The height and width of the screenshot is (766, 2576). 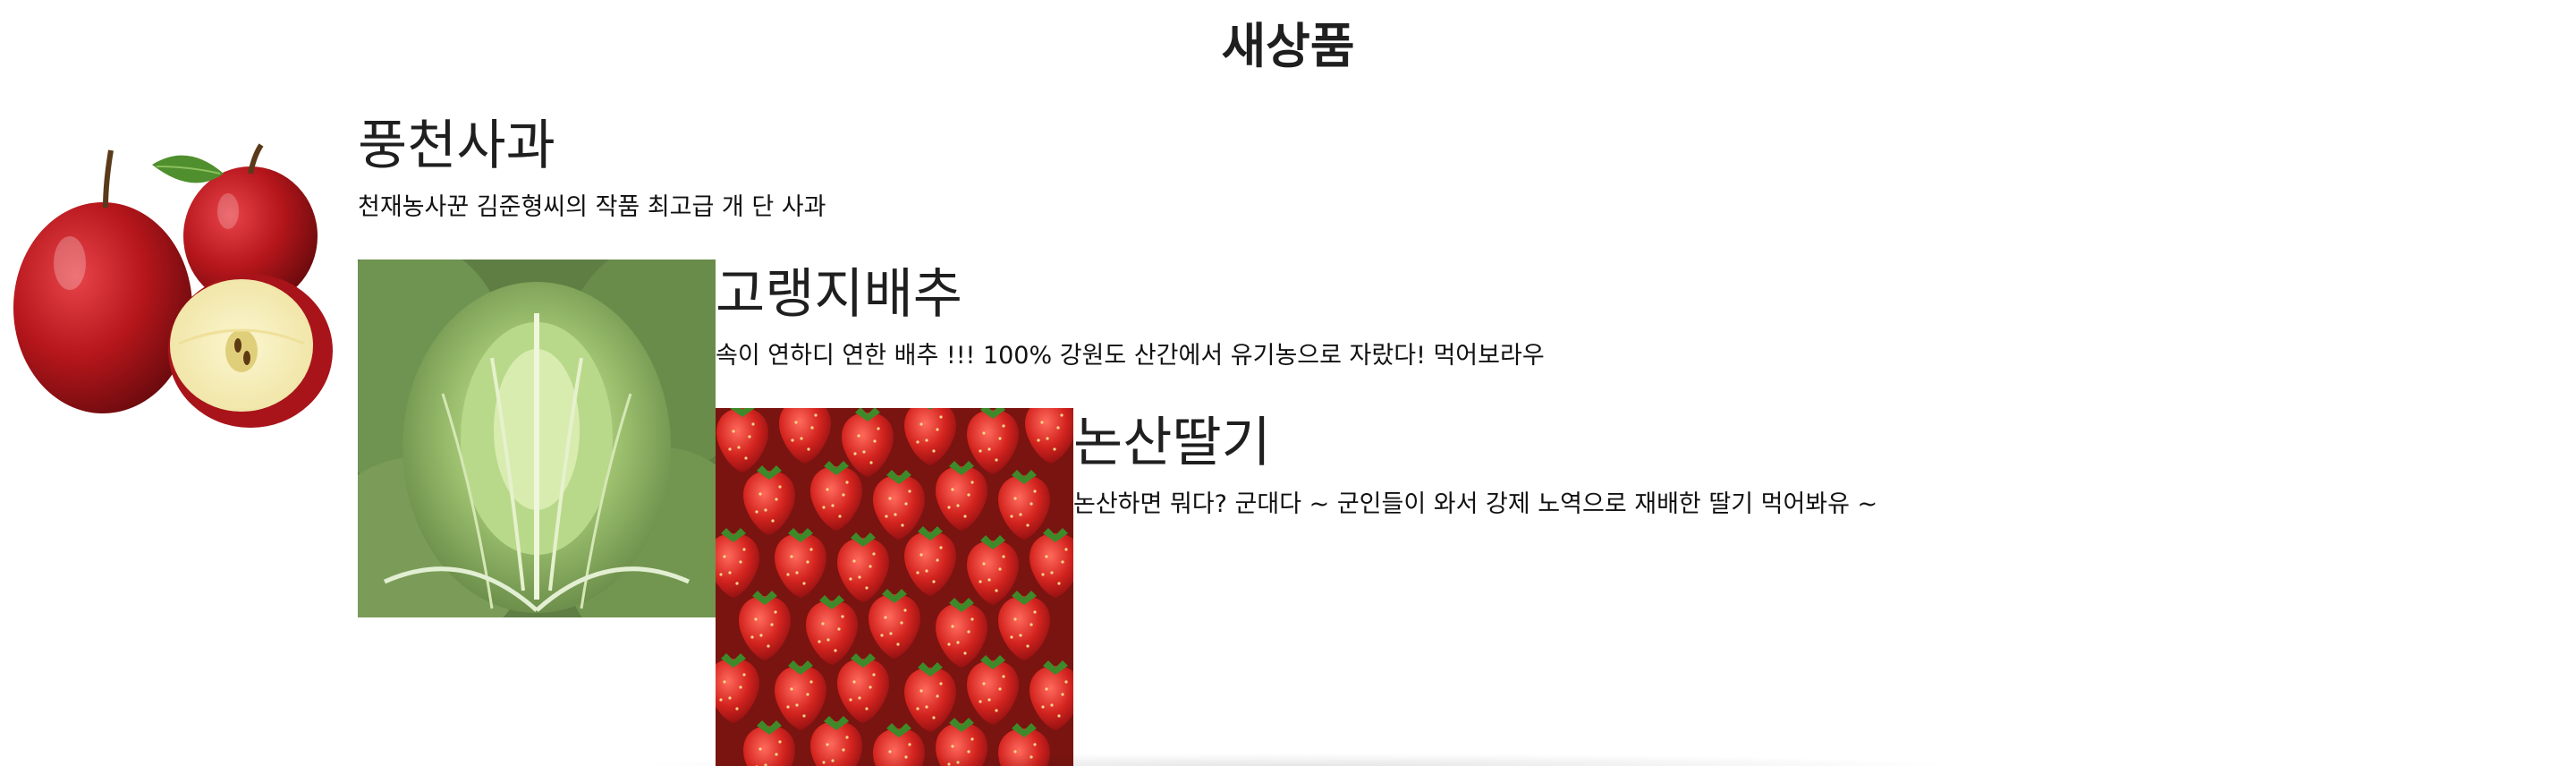 What do you see at coordinates (537, 438) in the screenshot?
I see `napa-cabbage-image` at bounding box center [537, 438].